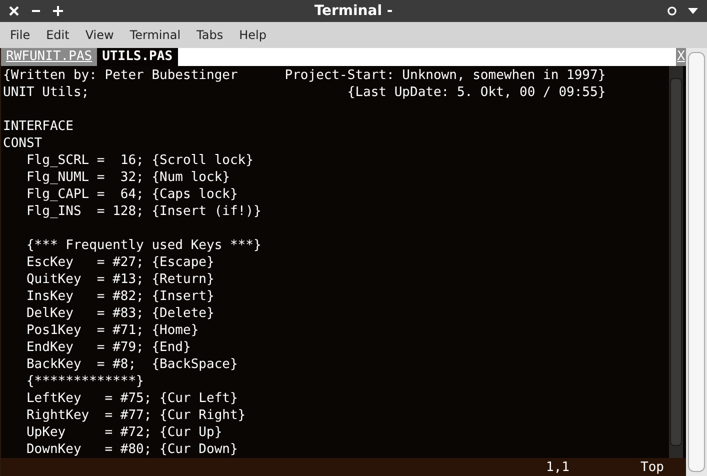 This screenshot has width=707, height=476. Describe the element at coordinates (99, 35) in the screenshot. I see `menu-item: View` at that location.